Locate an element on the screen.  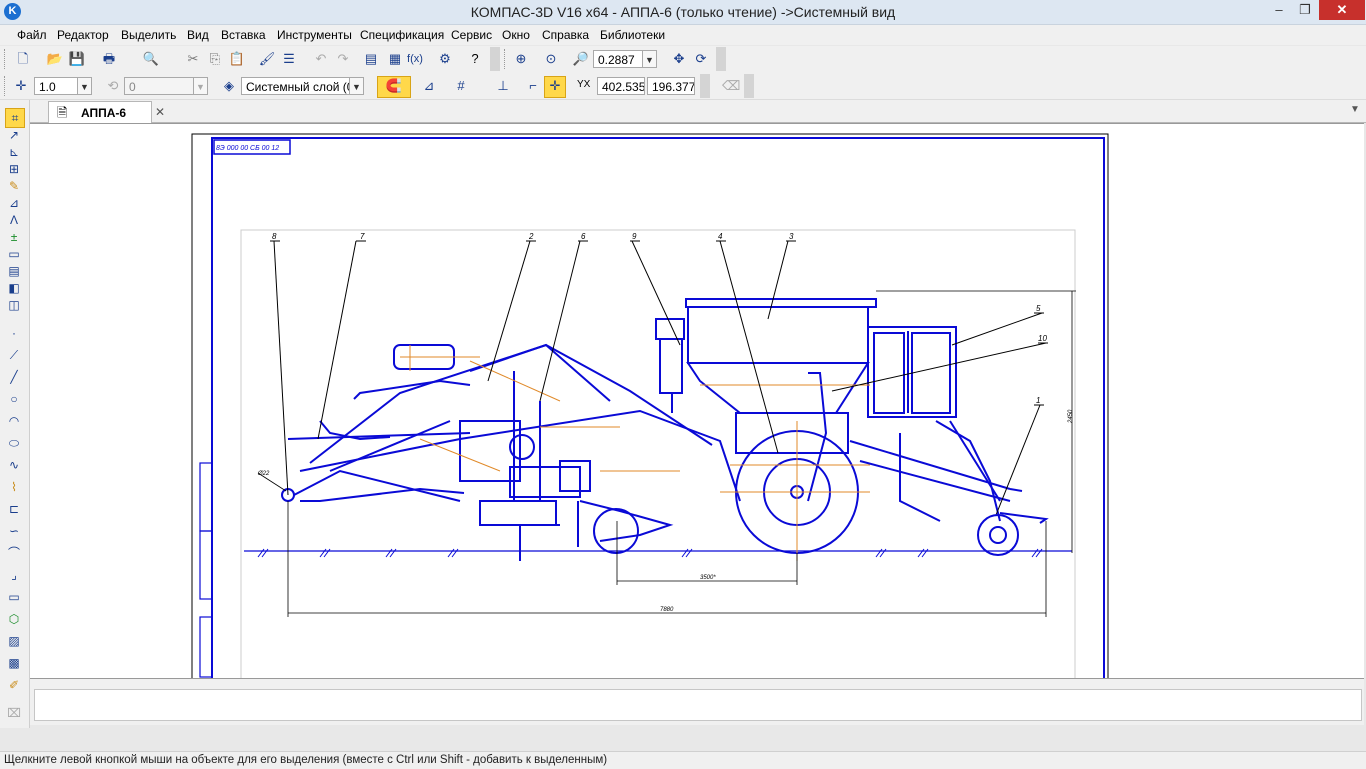
edit-icon: ⊞ is located at coordinates (14, 169).